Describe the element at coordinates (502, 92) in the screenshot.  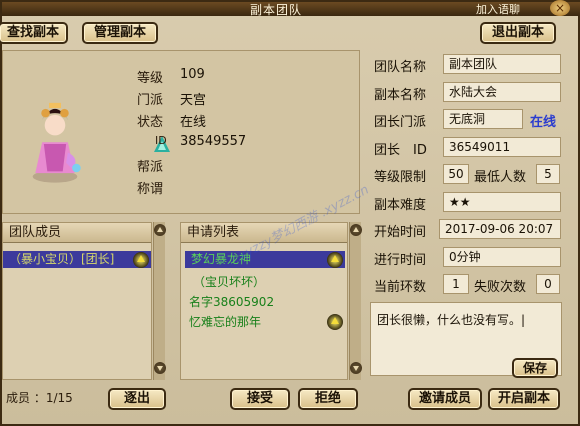
I see `dungeon-name-field: 水陆大会` at that location.